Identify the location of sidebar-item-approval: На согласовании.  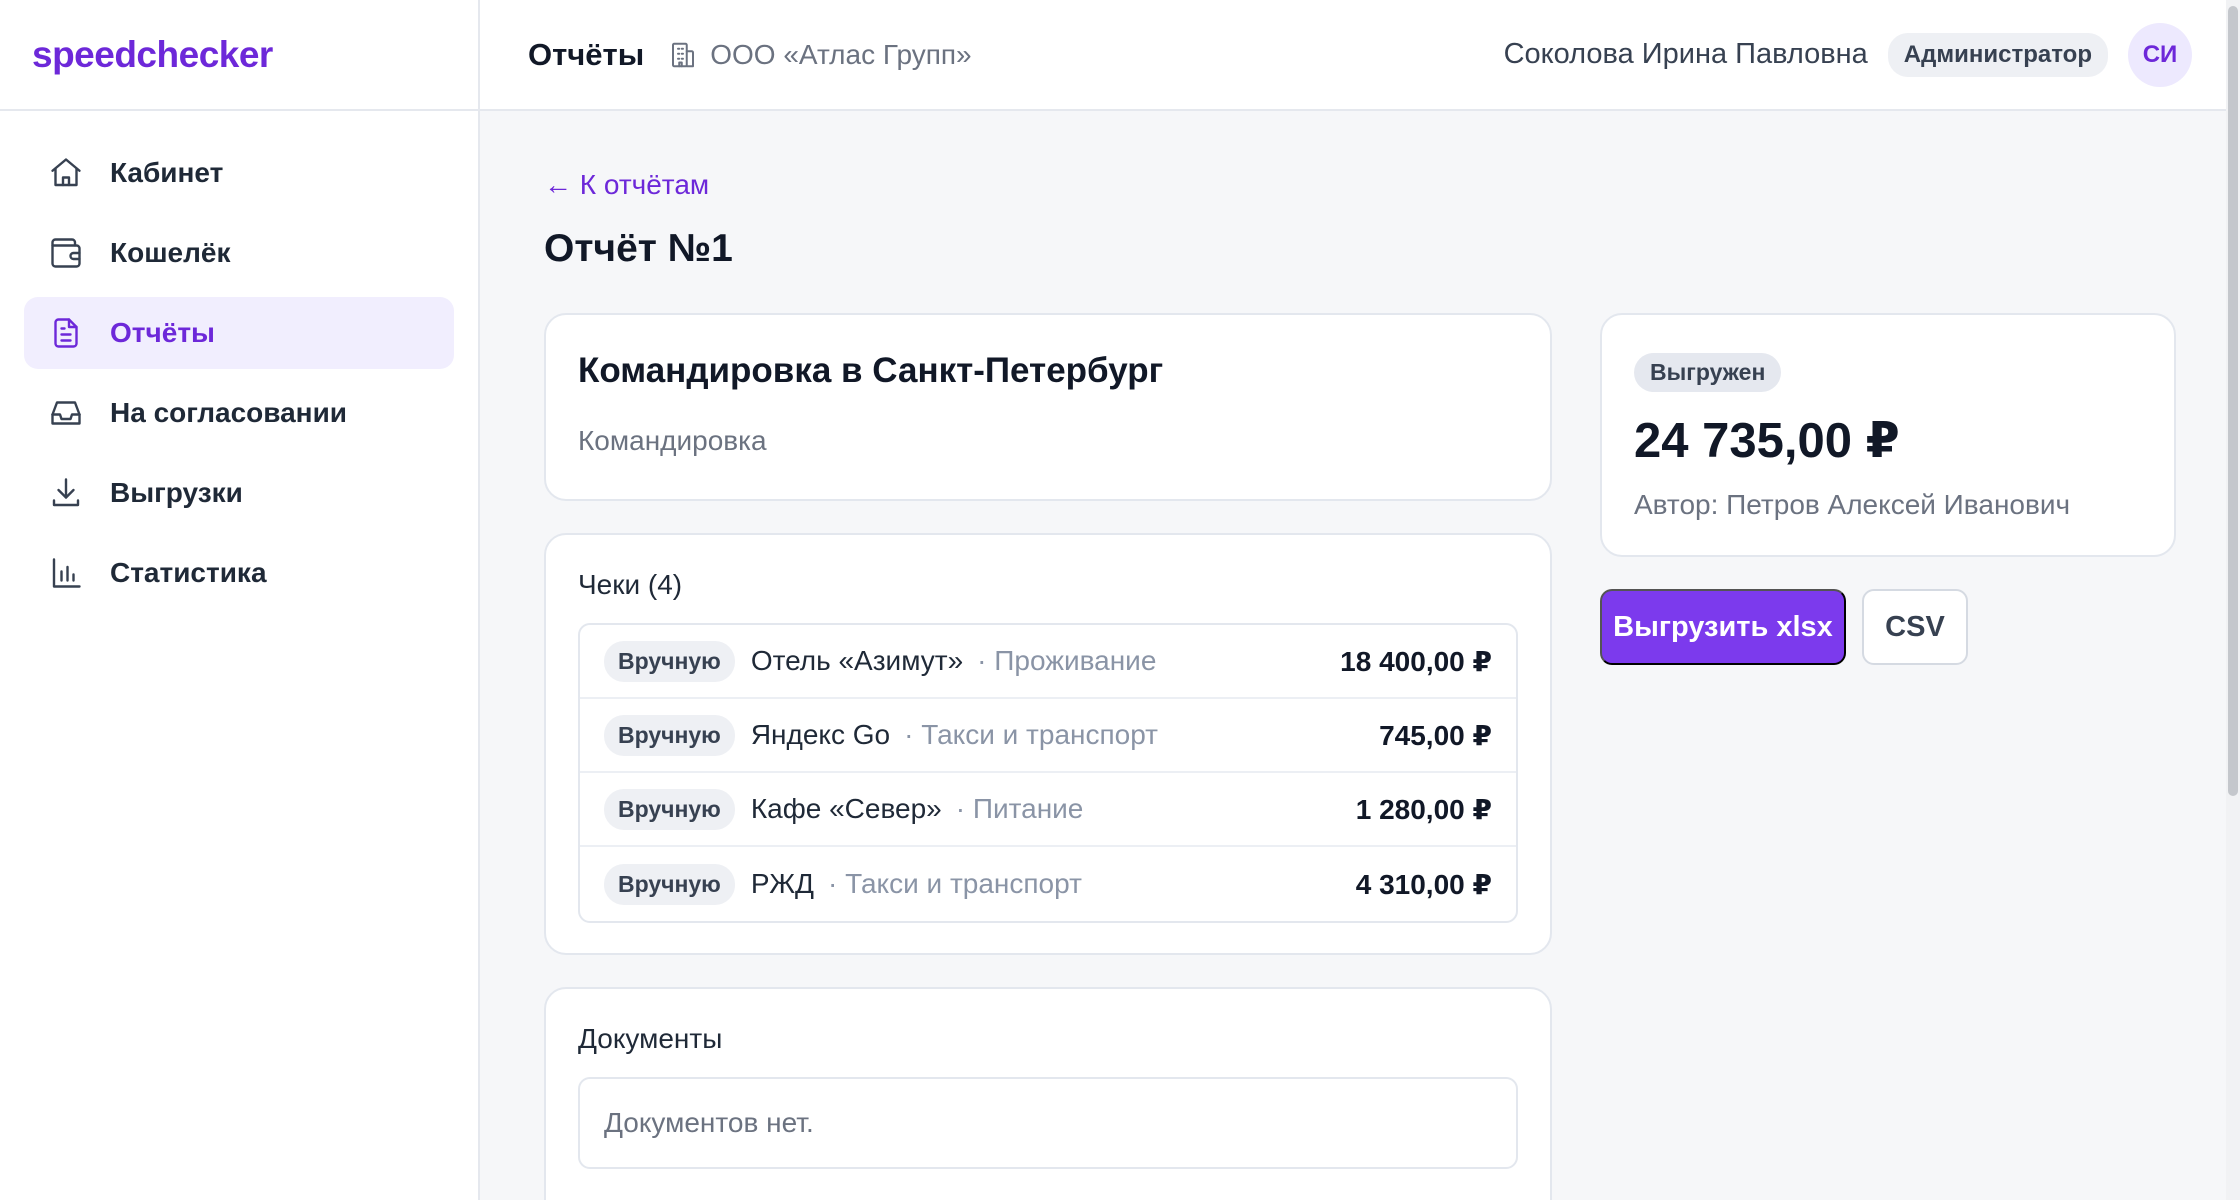
(239, 413).